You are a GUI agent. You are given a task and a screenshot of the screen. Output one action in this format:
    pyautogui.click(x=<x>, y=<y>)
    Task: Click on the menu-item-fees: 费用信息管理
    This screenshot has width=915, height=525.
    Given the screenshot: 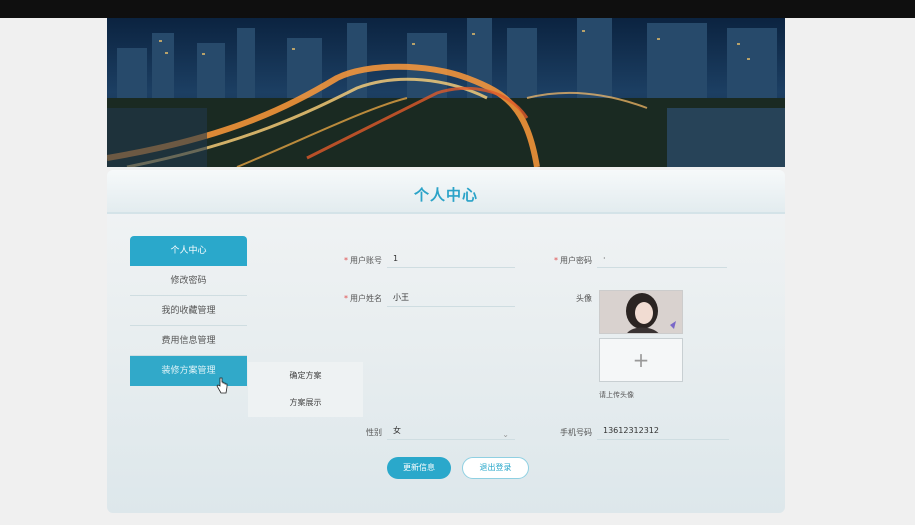 What is the action you would take?
    pyautogui.click(x=188, y=341)
    